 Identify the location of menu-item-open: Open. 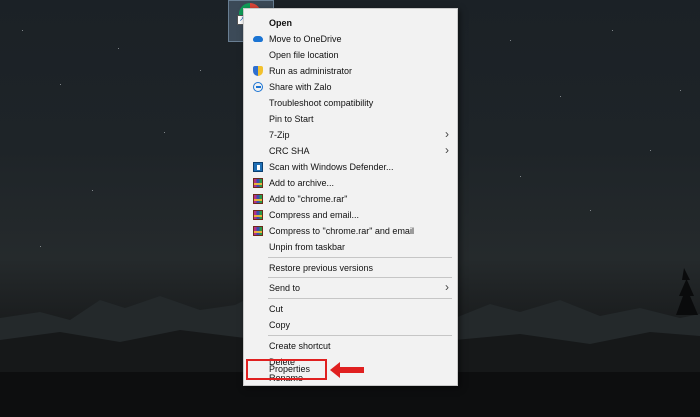
(350, 23).